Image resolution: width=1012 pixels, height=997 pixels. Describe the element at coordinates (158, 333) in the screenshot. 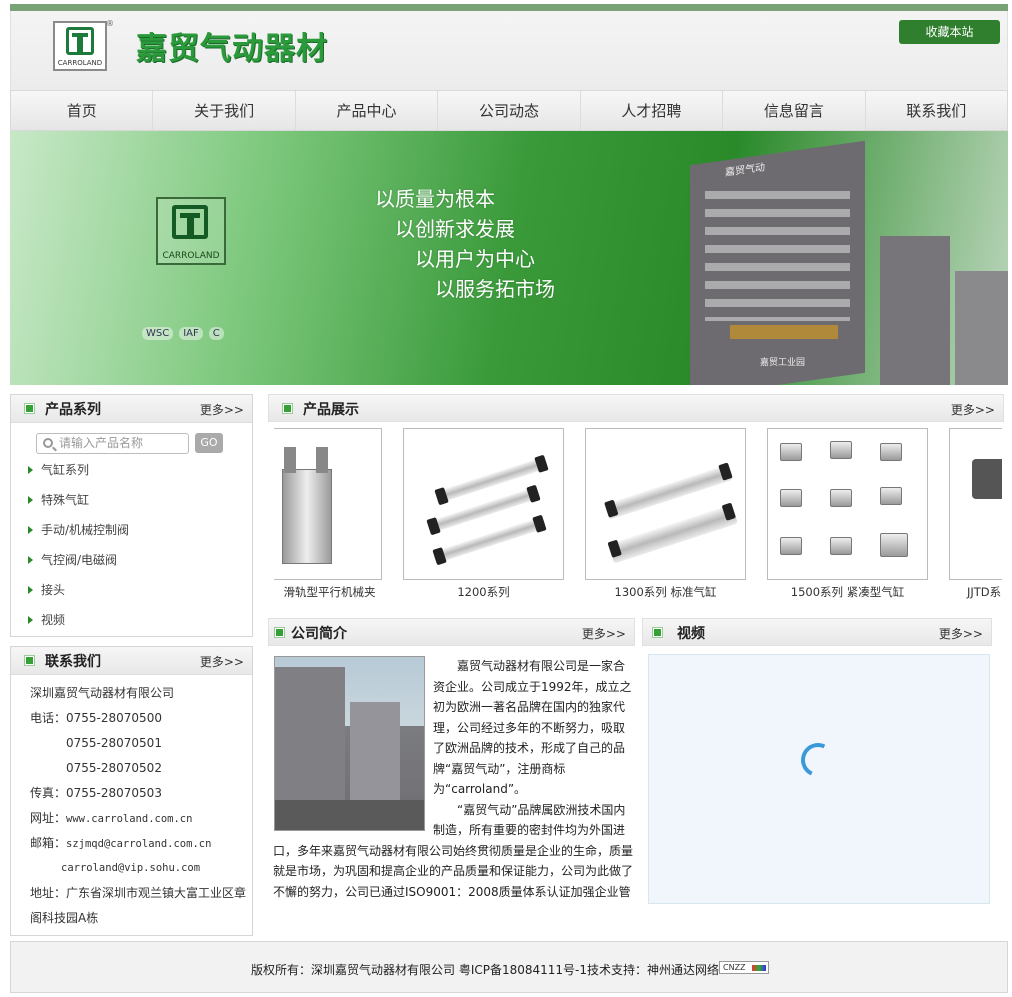

I see `cert-badge-wsc: WSC` at that location.